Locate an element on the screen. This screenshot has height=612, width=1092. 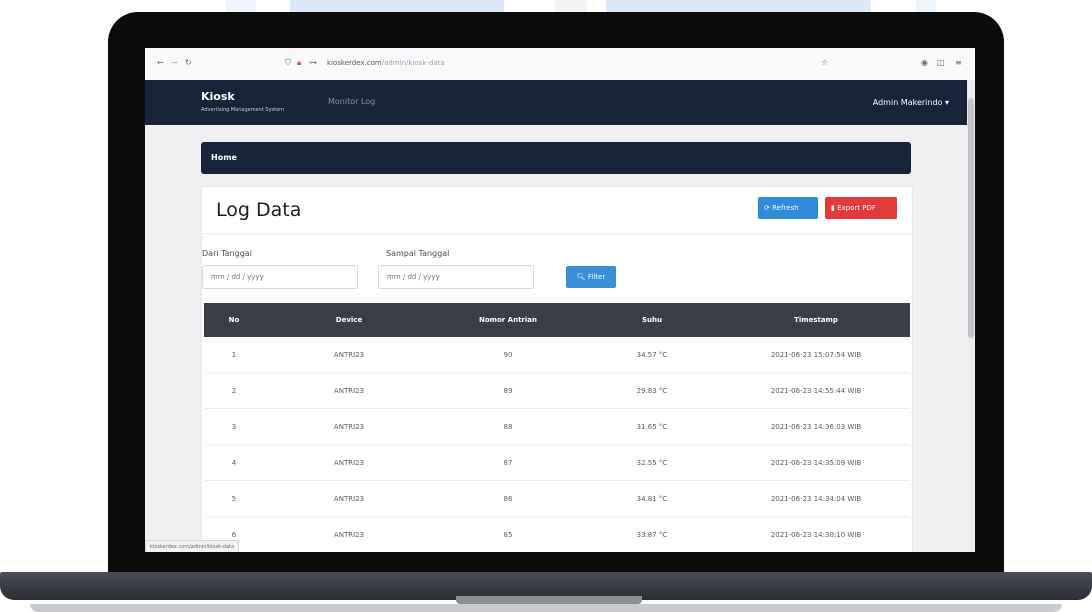
laptop-shadow is located at coordinates (546, 608).